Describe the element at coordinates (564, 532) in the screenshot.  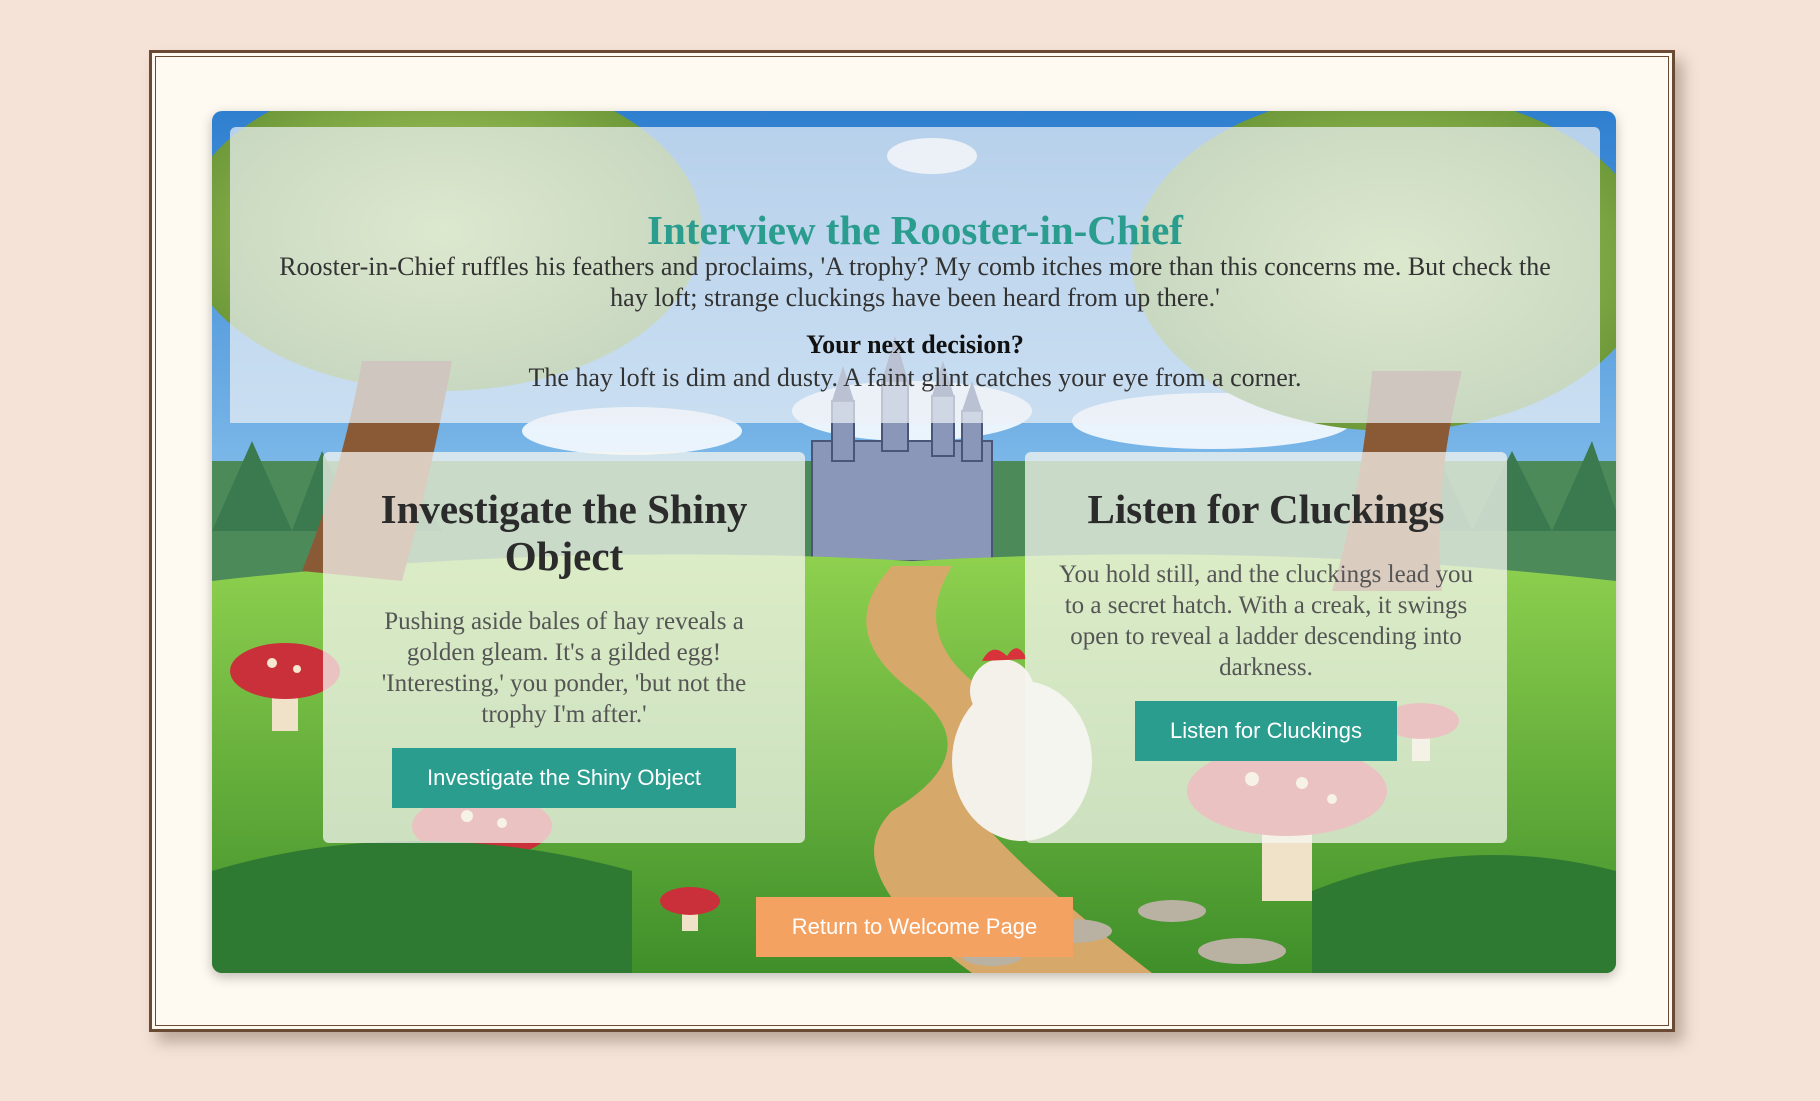
I see `choice-title: Investigate the Shiny Object` at that location.